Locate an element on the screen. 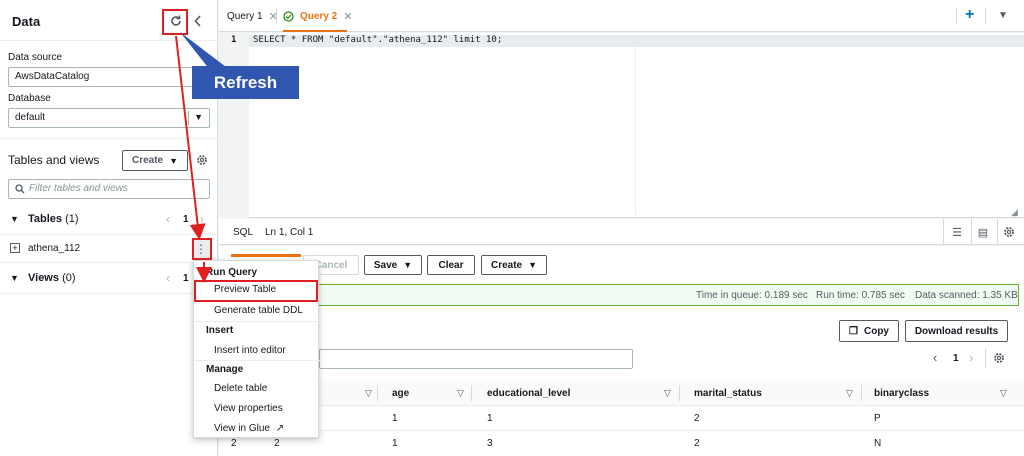 Image resolution: width=1024 pixels, height=456 pixels. annotation-arrows is located at coordinates (202, 157).